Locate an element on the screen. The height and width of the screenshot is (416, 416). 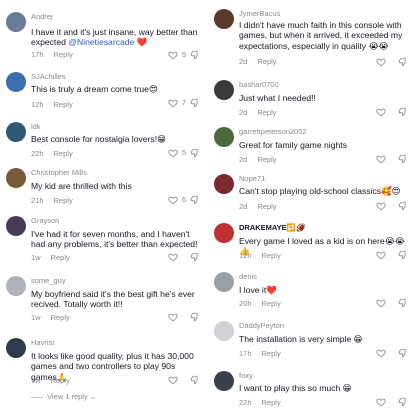
like-count: 5 is located at coordinates (183, 152).